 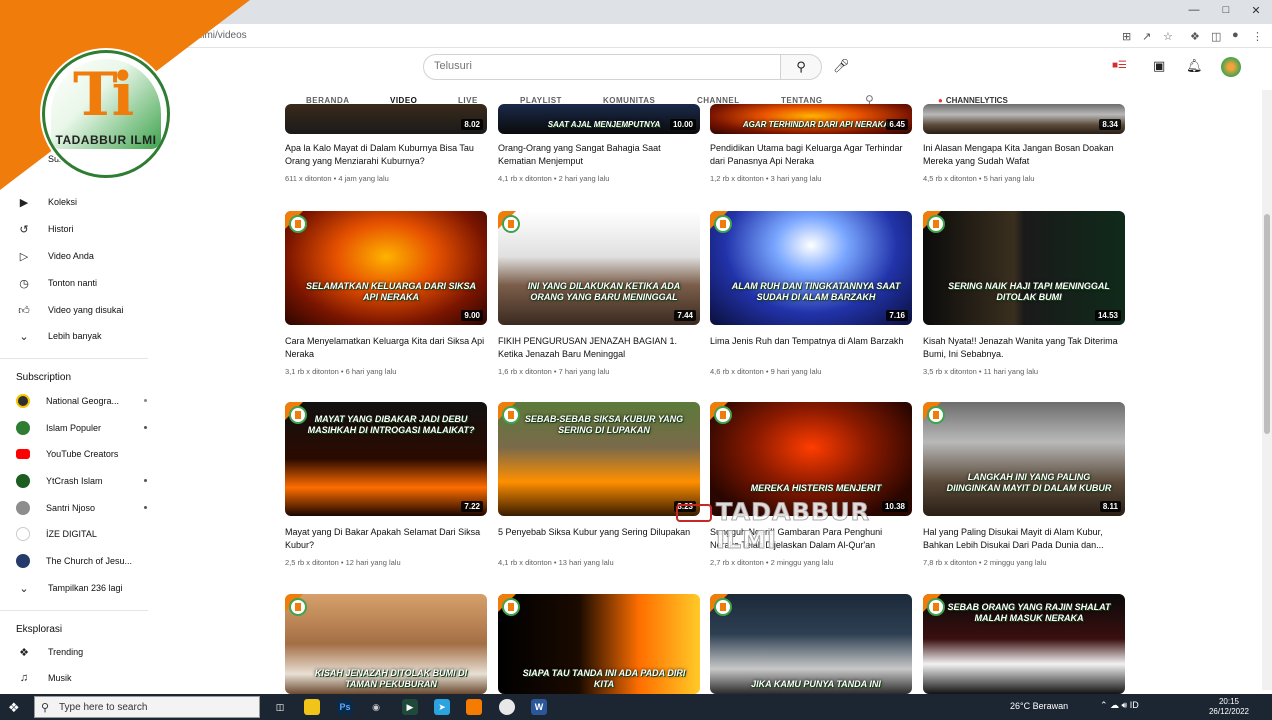 I want to click on subscription-label: YtCrash Islam, so click(x=74, y=481).